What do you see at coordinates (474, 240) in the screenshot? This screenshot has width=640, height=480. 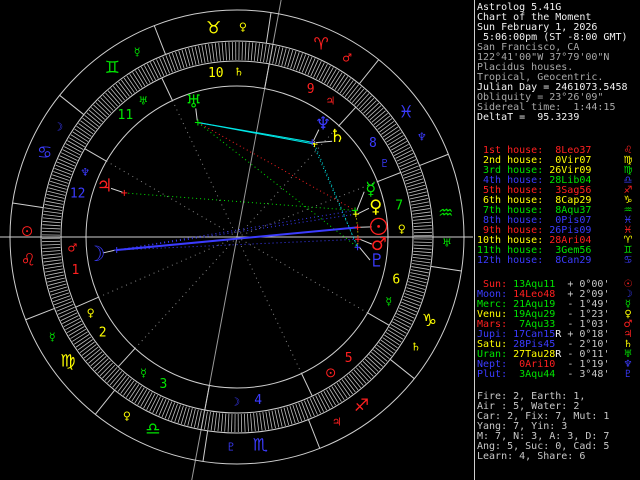 I see `sidebar-divider` at bounding box center [474, 240].